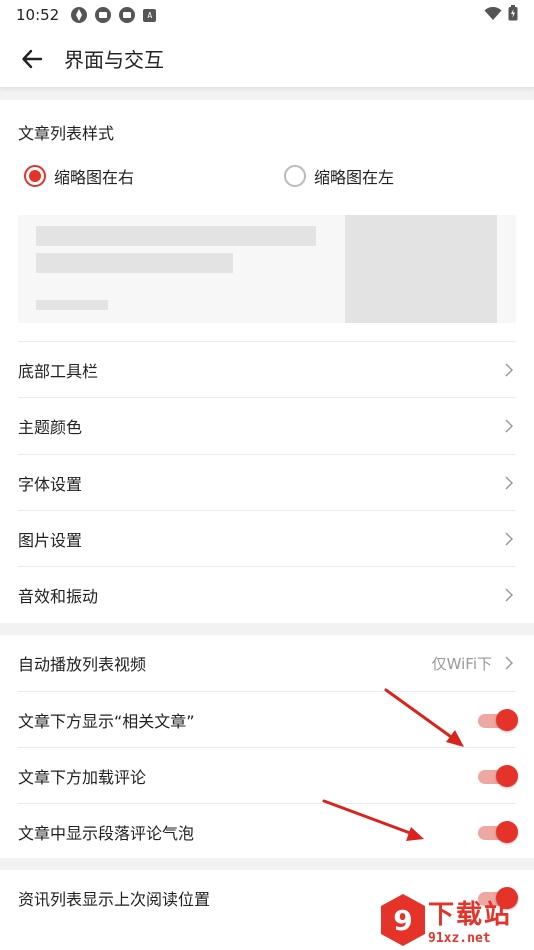 This screenshot has width=534, height=950. I want to click on status-bar: 10:52 A, so click(267, 15).